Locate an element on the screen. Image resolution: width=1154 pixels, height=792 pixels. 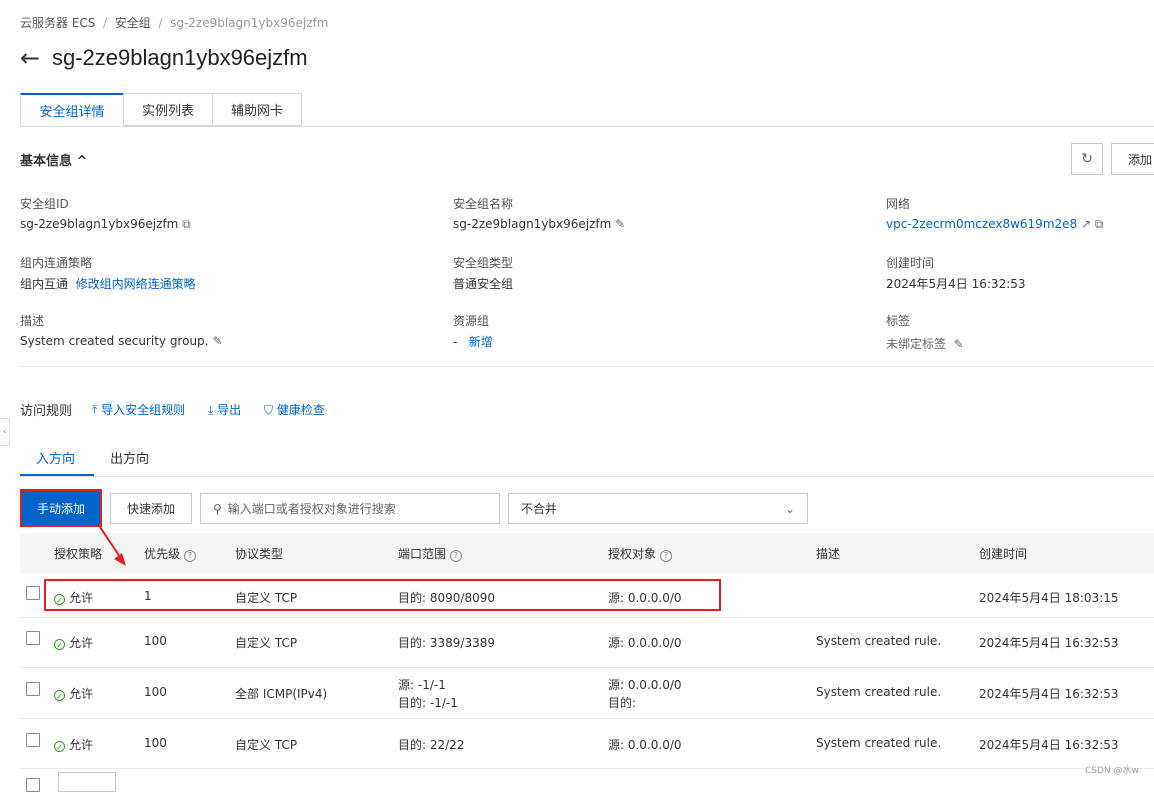
watermark: CSDN @水w is located at coordinates (1112, 769).